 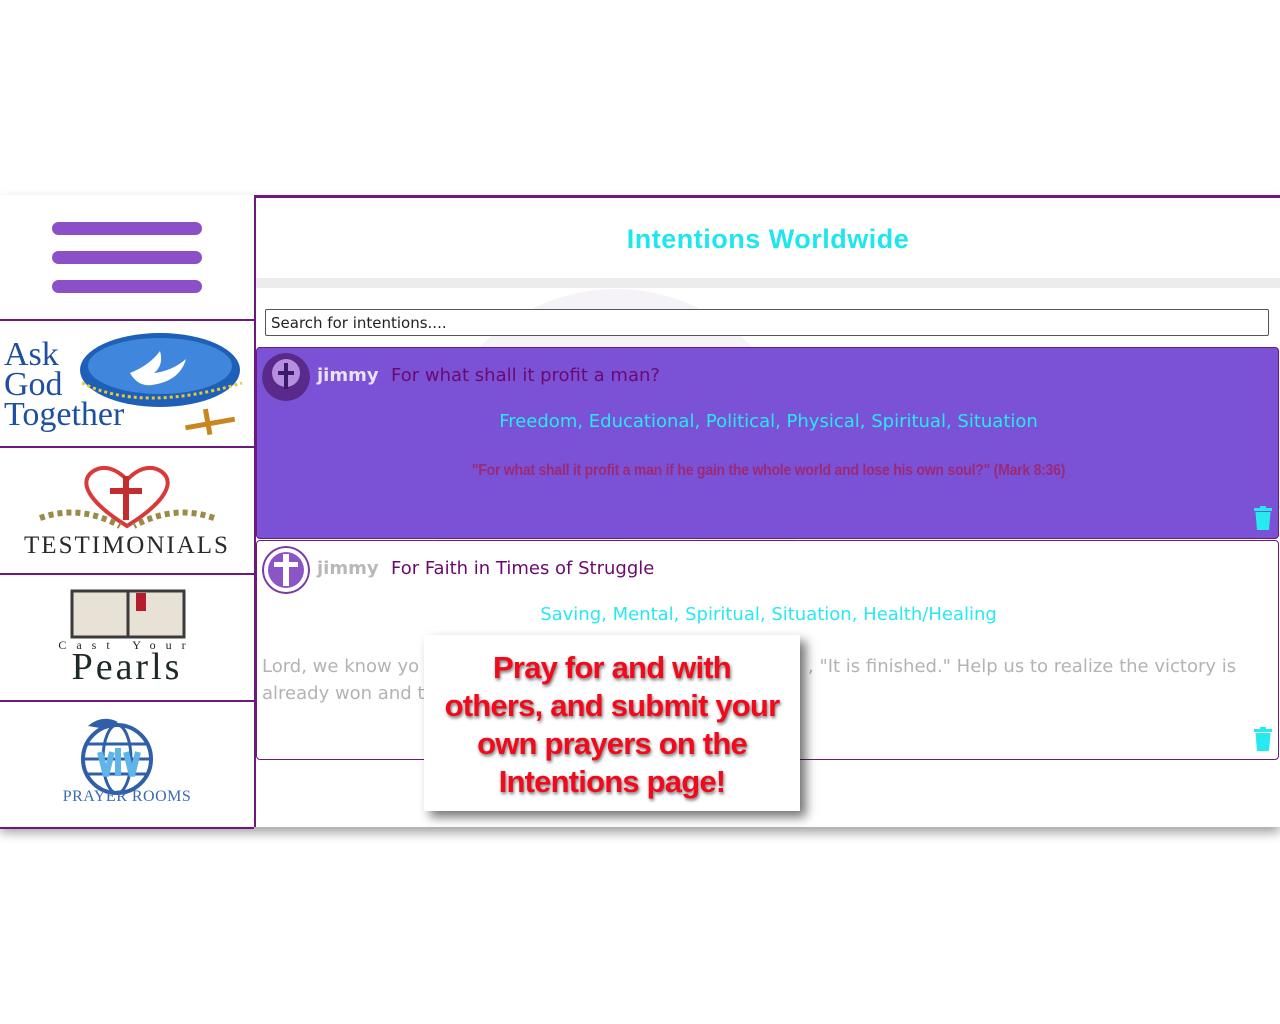 I want to click on hamburger-menu-icon, so click(x=127, y=258).